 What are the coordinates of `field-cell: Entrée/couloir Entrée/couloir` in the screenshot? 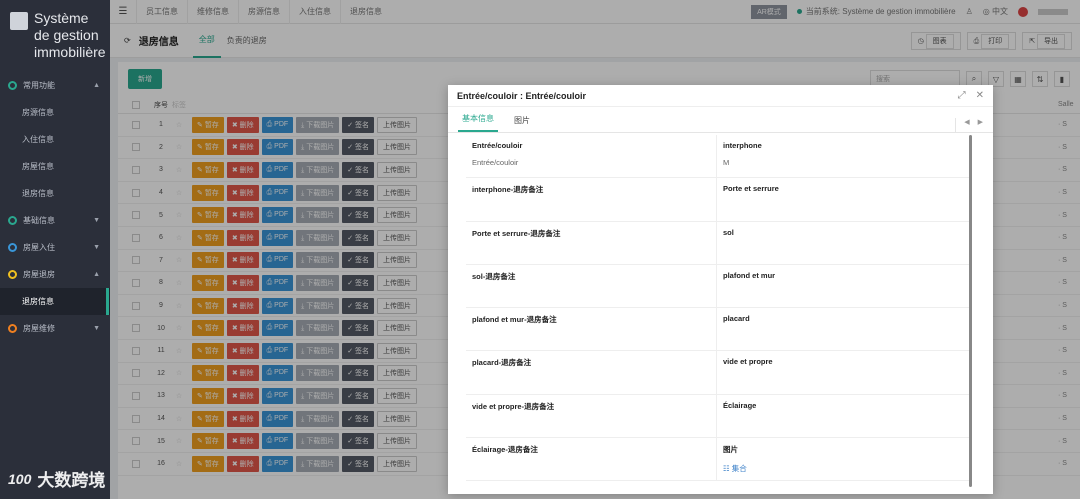 It's located at (591, 157).